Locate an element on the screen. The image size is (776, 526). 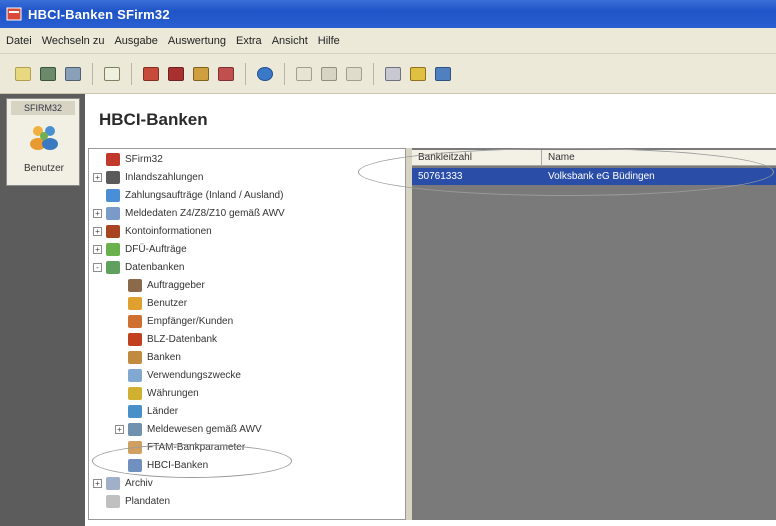
tree-item-label: Banken is located at coordinates (164, 357).